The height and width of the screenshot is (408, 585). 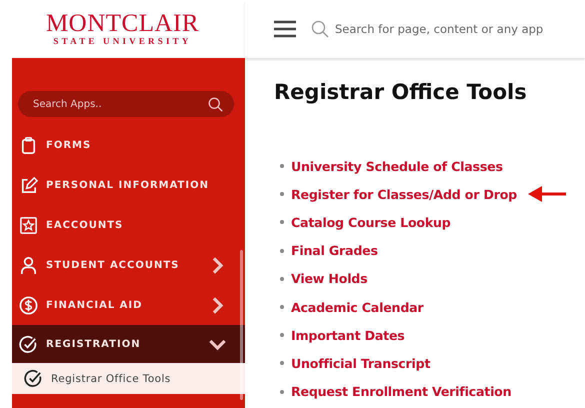 I want to click on sidebar-item: FINANCIAL AID, so click(x=128, y=305).